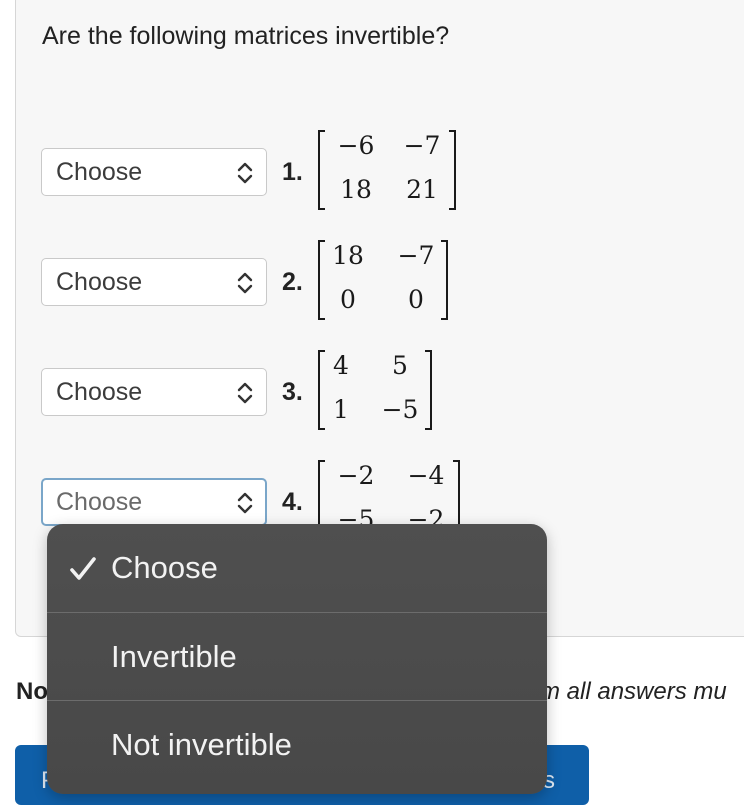 Image resolution: width=744 pixels, height=805 pixels. Describe the element at coordinates (348, 299) in the screenshot. I see `matrix-2-cell-1-0: 0` at that location.